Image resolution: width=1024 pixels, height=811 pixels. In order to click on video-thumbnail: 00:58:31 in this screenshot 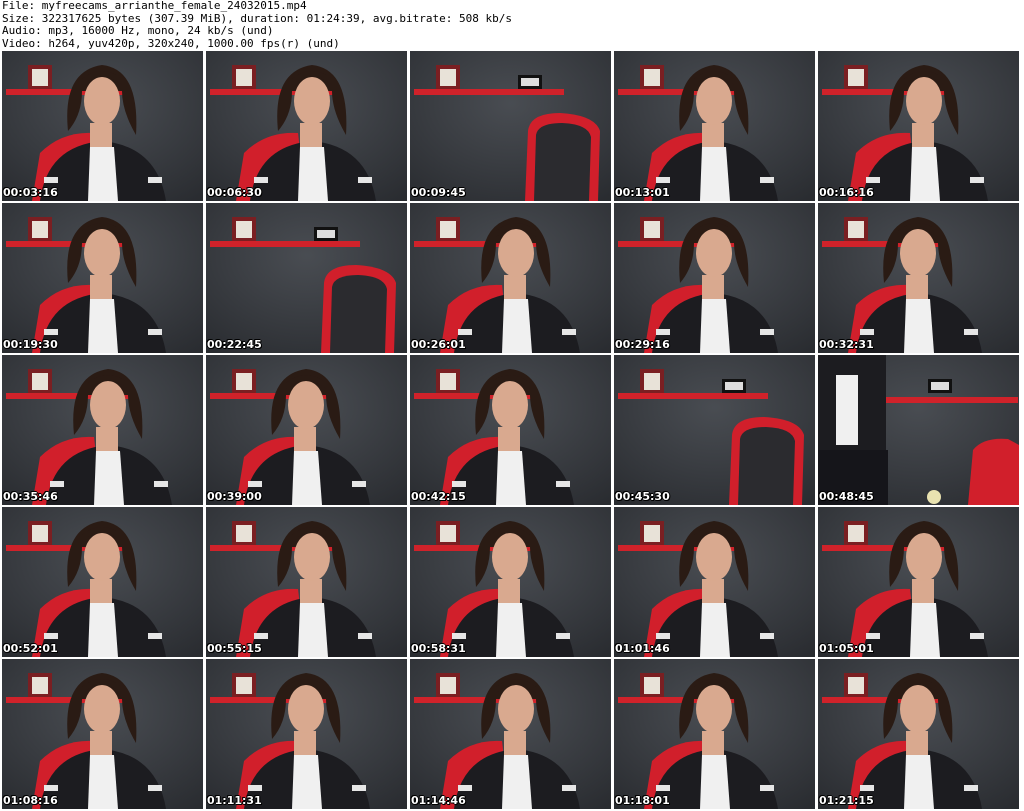, I will do `click(510, 582)`.